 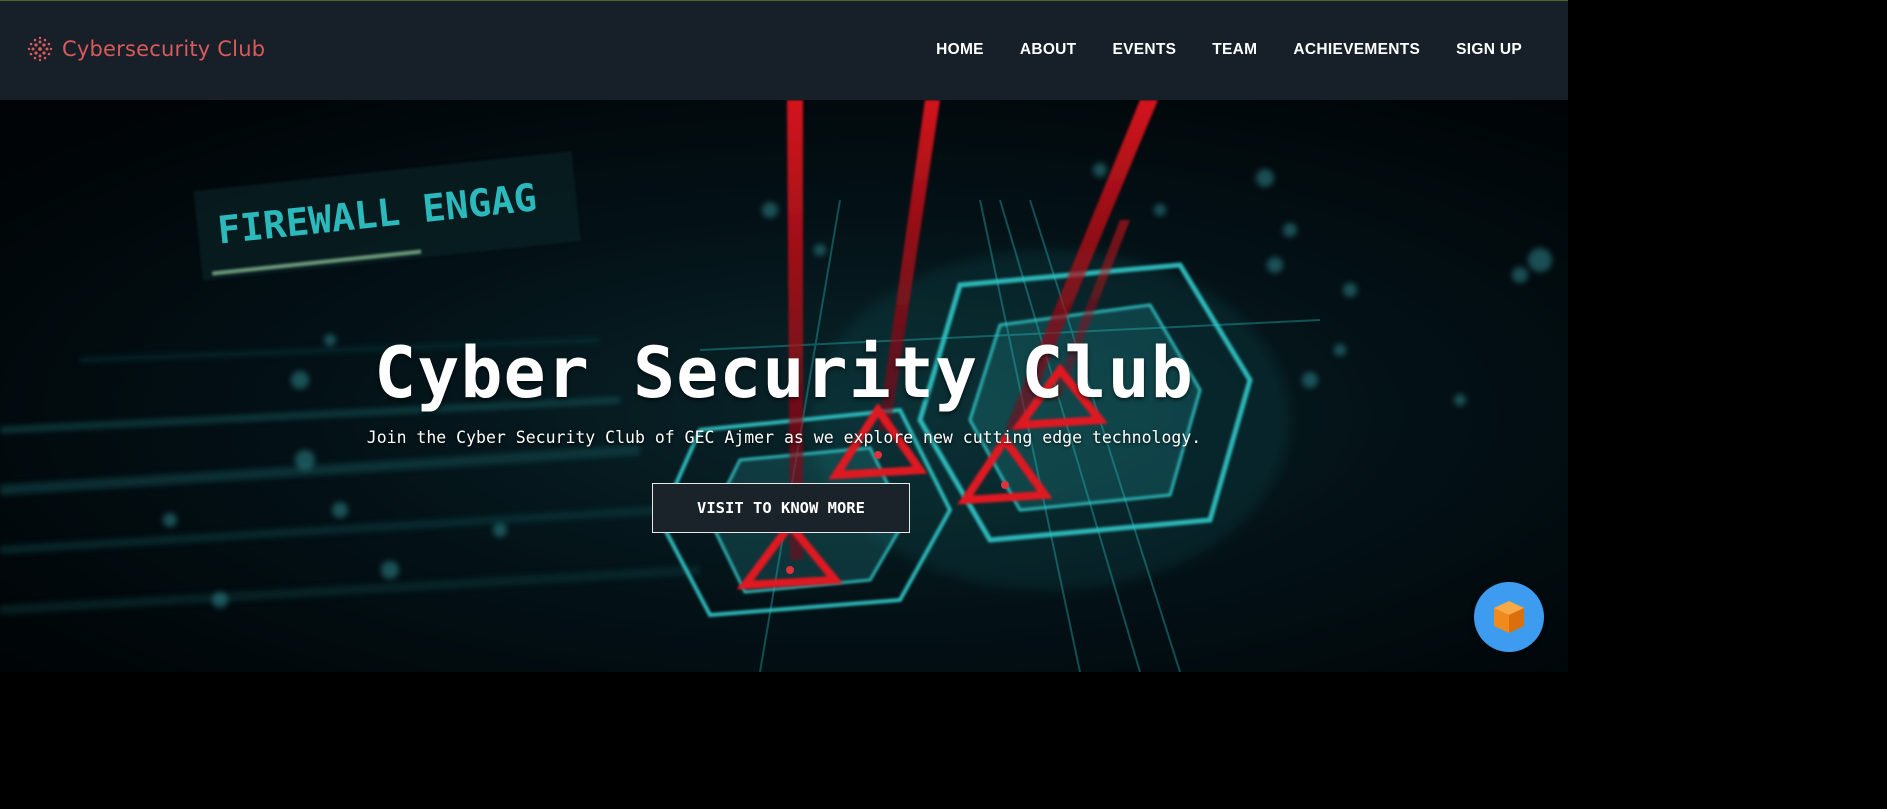 I want to click on nav-about: ABOUT, so click(x=1048, y=50).